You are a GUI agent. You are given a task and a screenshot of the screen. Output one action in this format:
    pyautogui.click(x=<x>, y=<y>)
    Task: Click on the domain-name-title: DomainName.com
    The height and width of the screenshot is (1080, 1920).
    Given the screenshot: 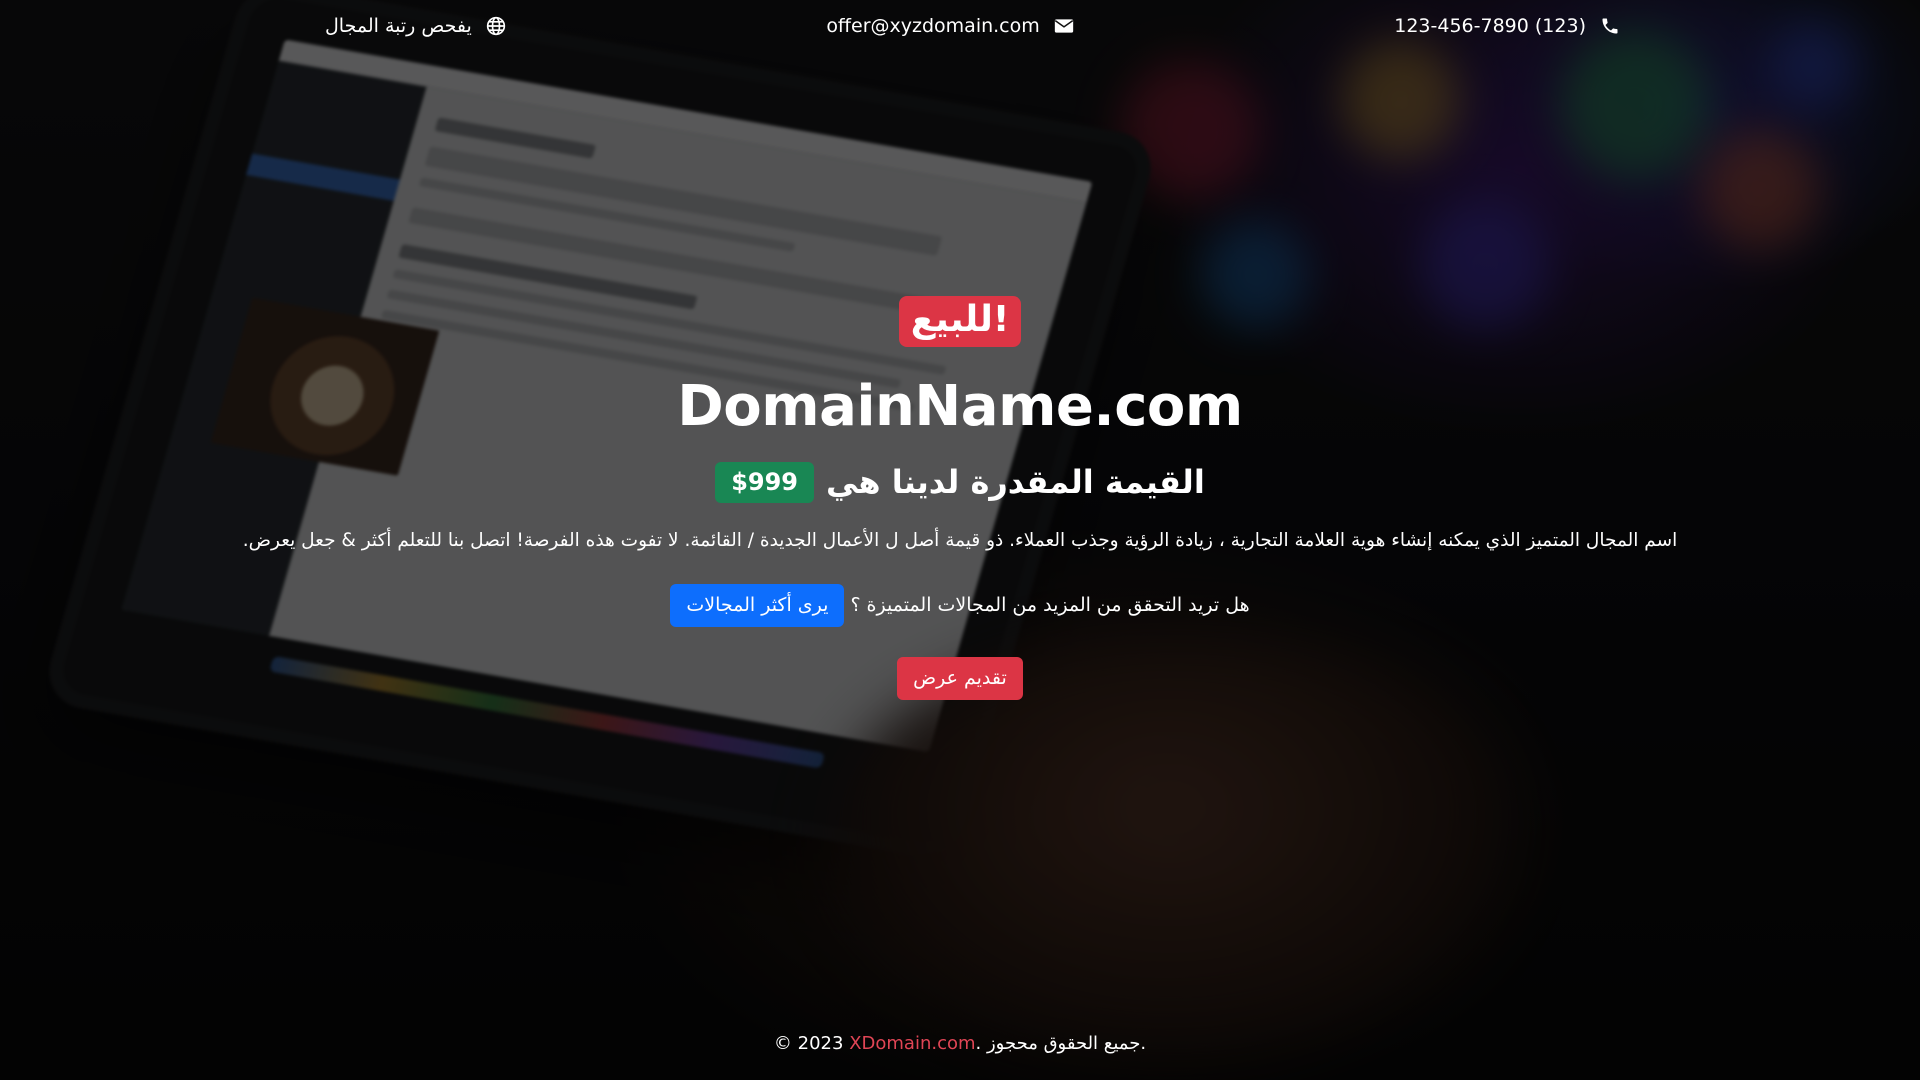 What is the action you would take?
    pyautogui.click(x=960, y=407)
    